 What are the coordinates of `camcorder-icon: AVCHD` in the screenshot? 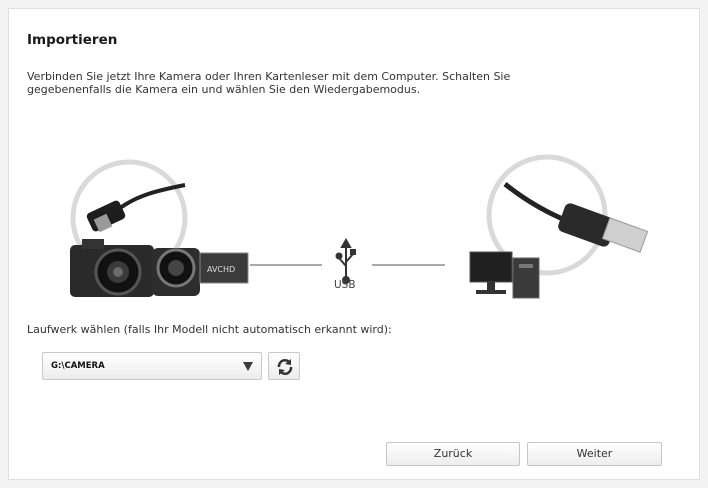 It's located at (200, 272).